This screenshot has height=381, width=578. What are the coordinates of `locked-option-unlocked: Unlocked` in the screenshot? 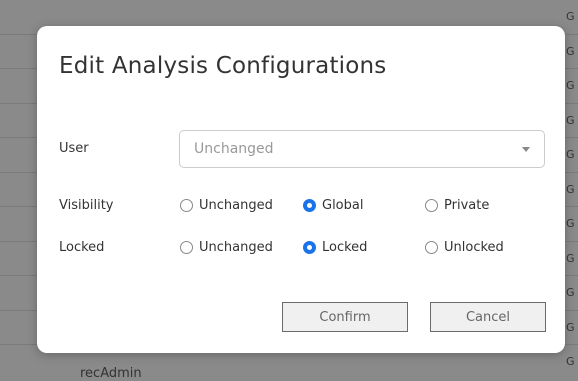 It's located at (464, 247).